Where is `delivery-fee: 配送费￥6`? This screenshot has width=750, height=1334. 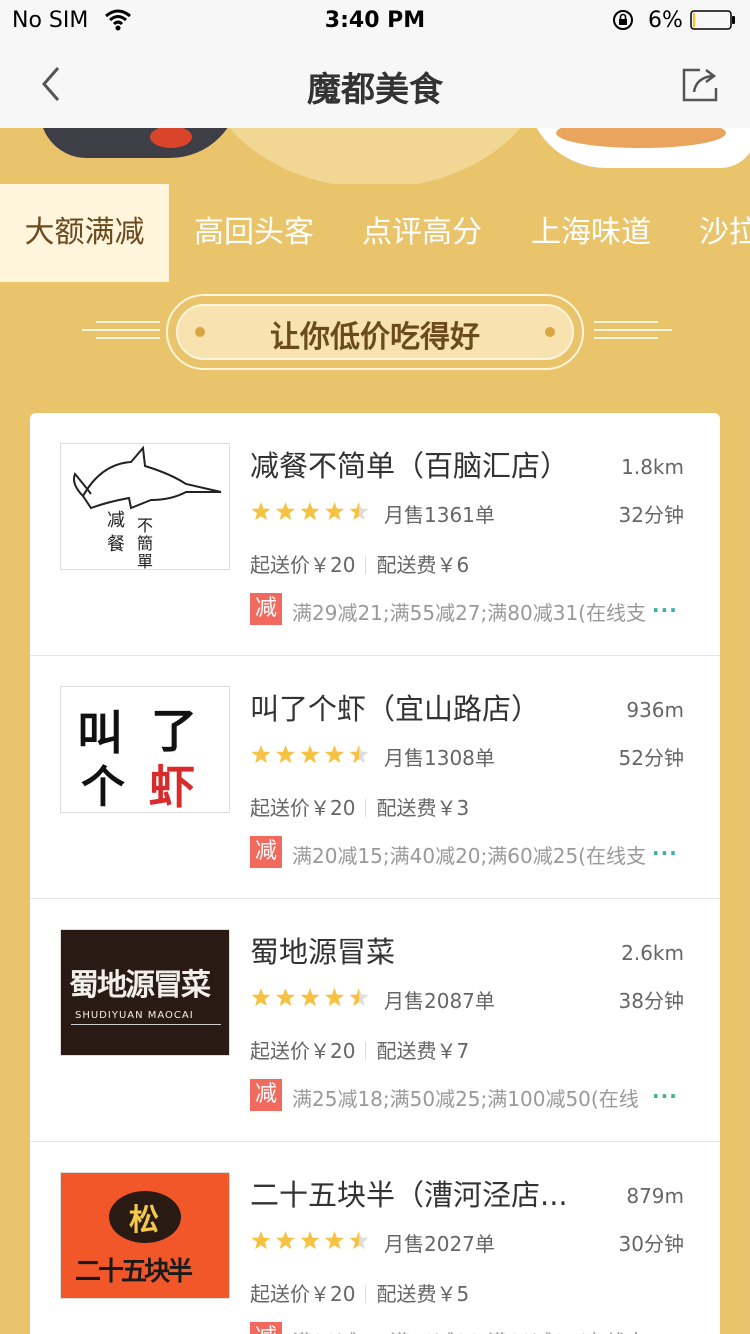
delivery-fee: 配送费￥6 is located at coordinates (423, 565).